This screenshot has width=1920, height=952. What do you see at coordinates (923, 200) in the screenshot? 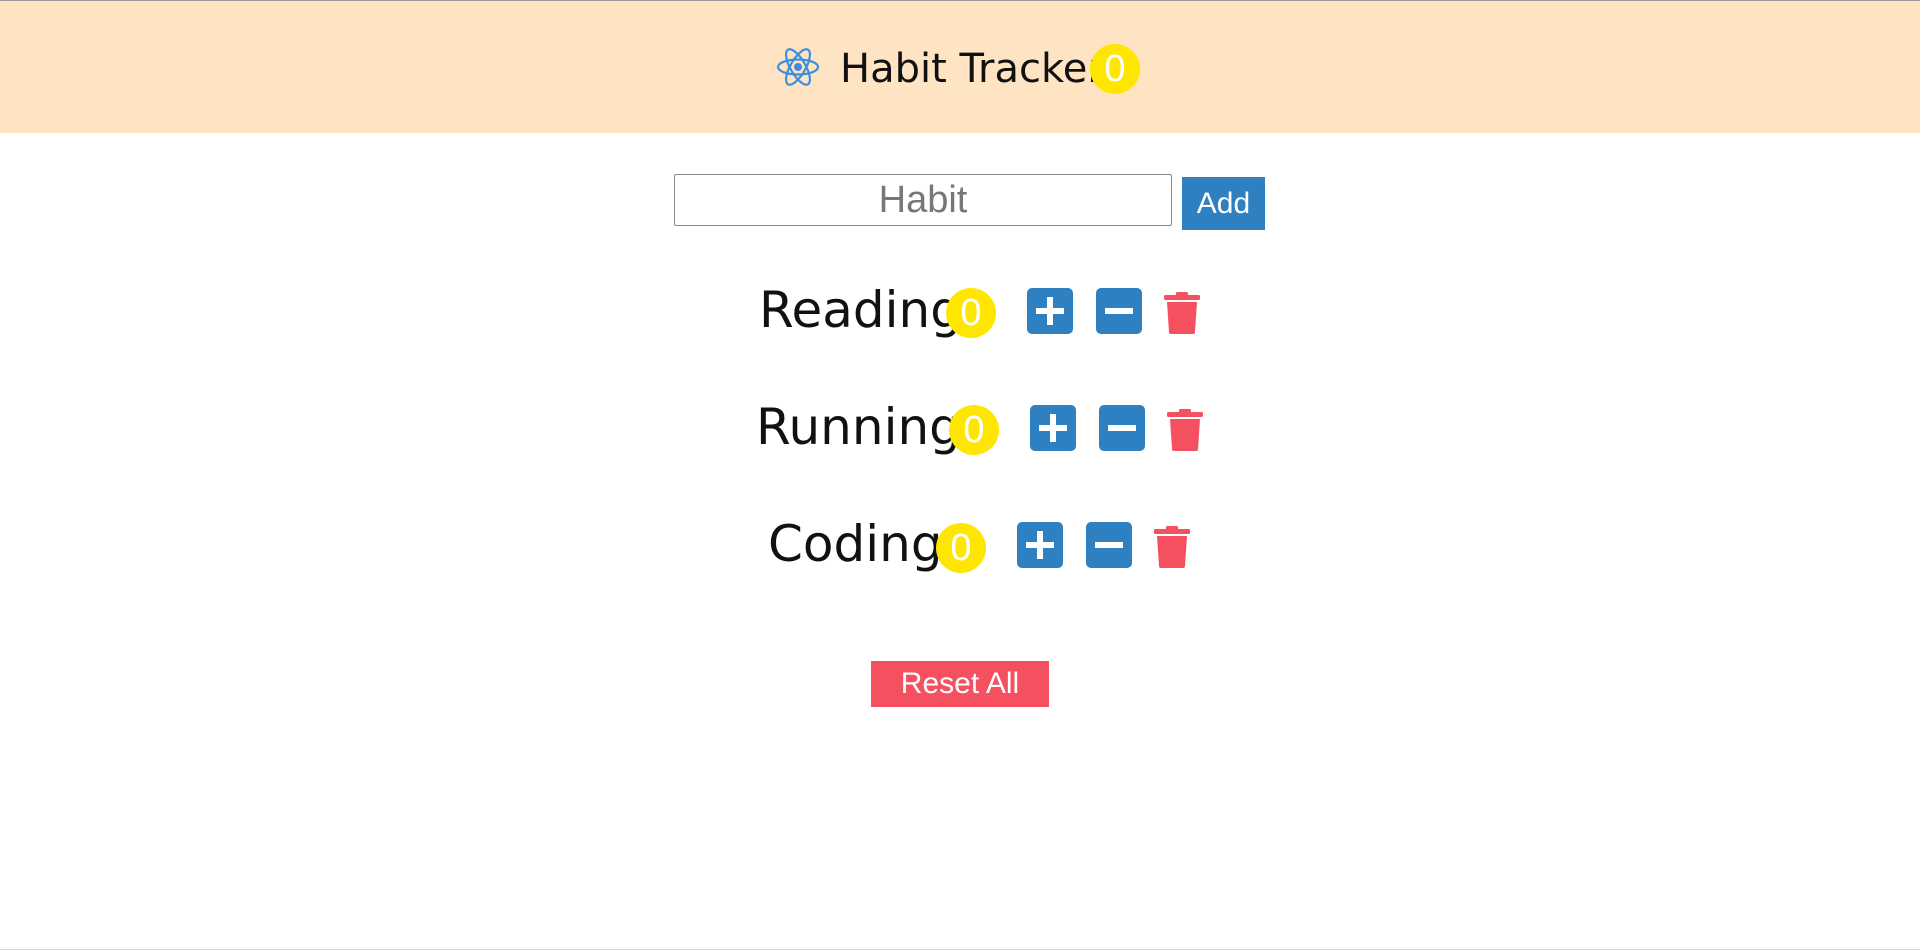
I see `habit-input` at bounding box center [923, 200].